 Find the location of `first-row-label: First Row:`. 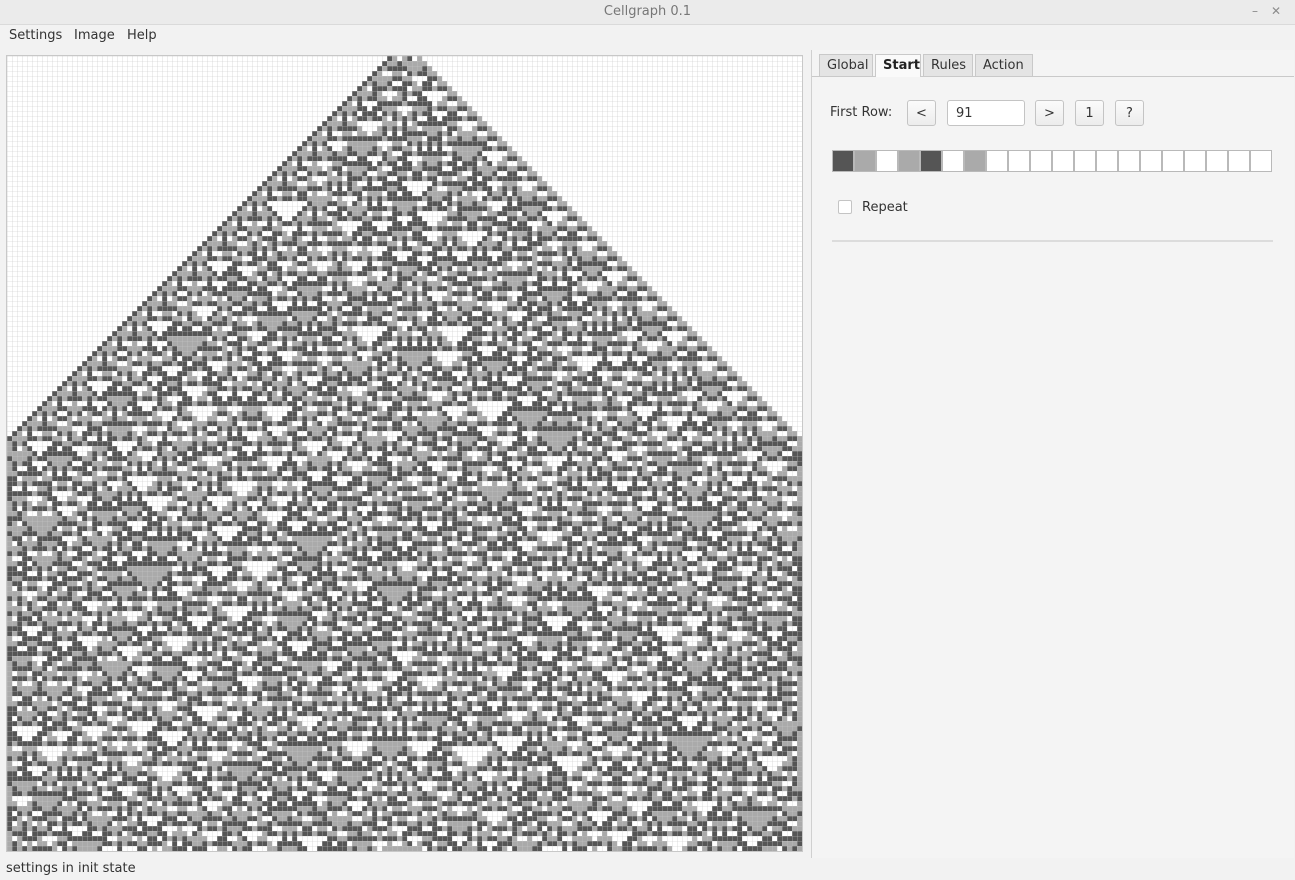

first-row-label: First Row: is located at coordinates (861, 112).